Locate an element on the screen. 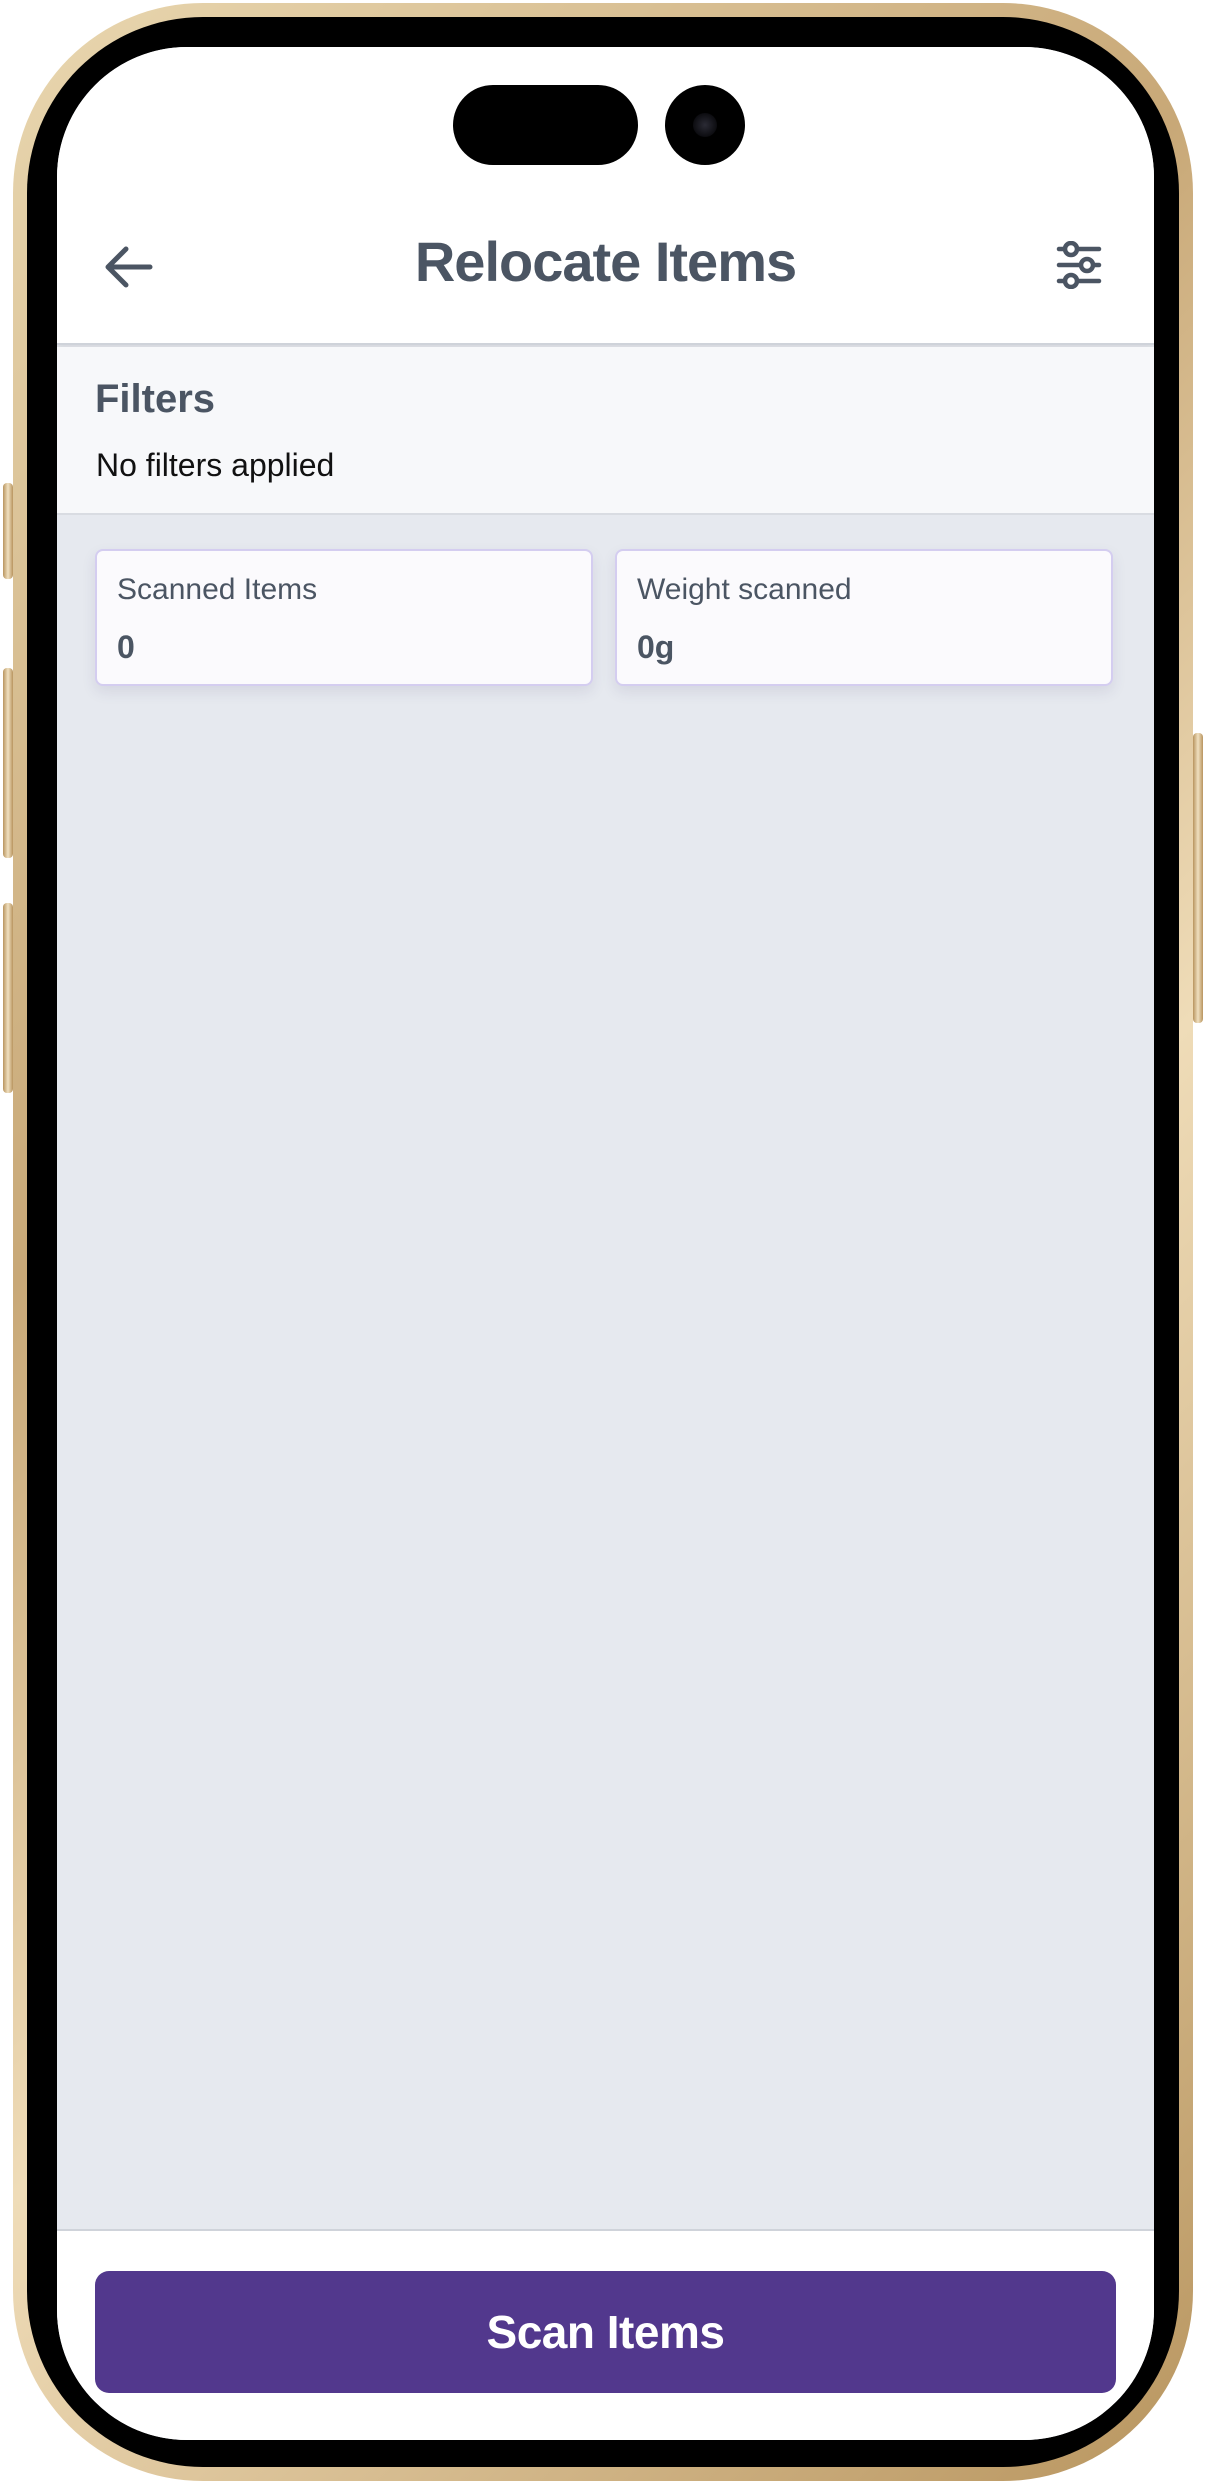 This screenshot has width=1207, height=2484. weight-scanned-card: Weight scanned 0g is located at coordinates (864, 617).